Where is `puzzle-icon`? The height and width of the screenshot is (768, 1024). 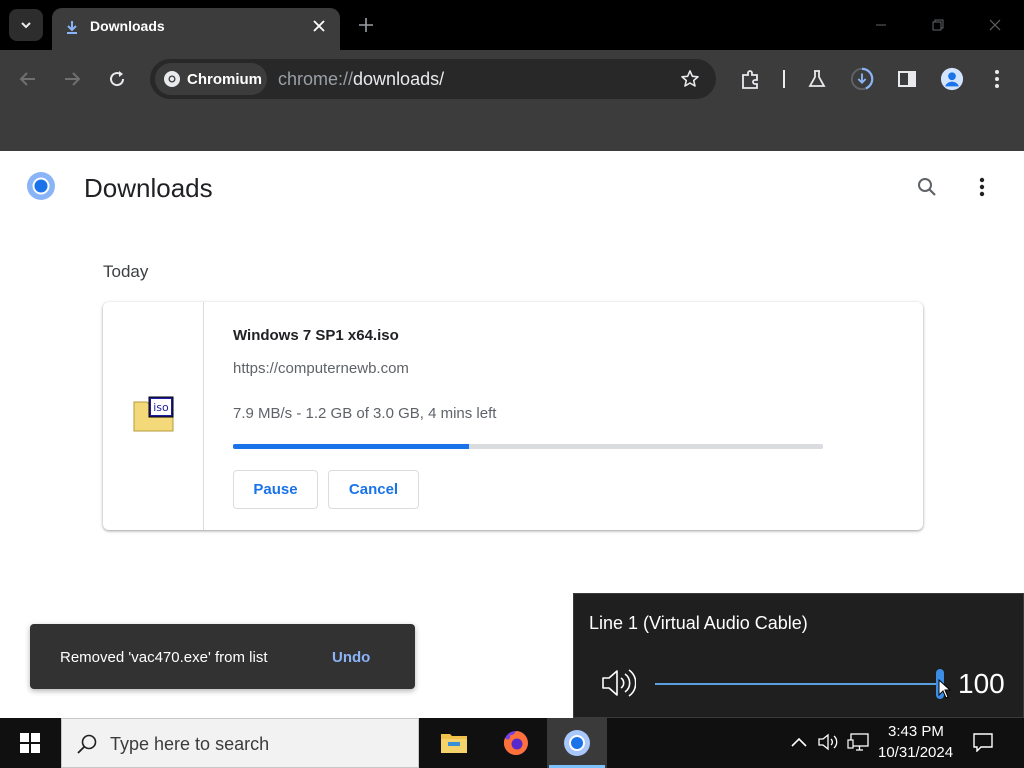
puzzle-icon is located at coordinates (750, 79).